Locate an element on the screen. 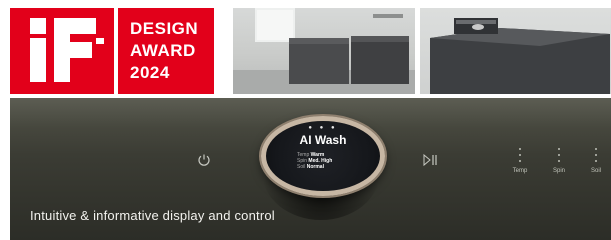 The width and height of the screenshot is (611, 240). dial-title: AI Wash is located at coordinates (323, 140).